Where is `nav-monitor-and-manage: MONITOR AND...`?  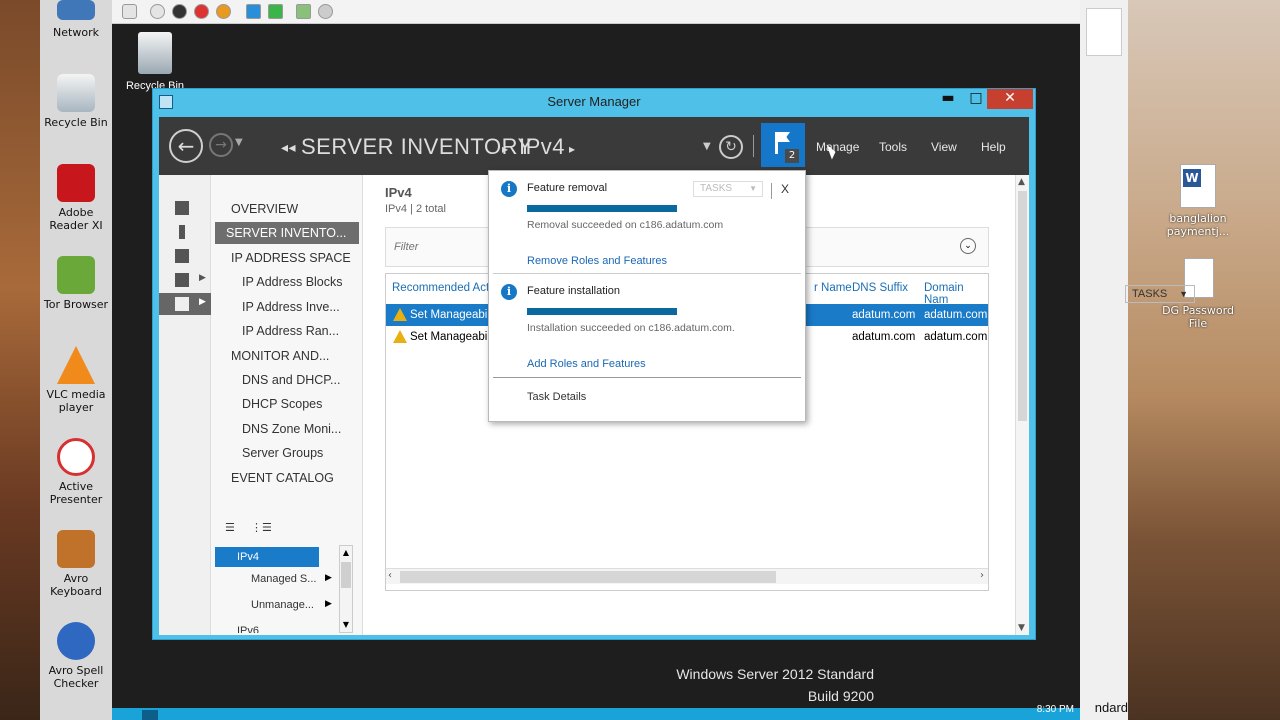
nav-monitor-and-manage: MONITOR AND... is located at coordinates (287, 356).